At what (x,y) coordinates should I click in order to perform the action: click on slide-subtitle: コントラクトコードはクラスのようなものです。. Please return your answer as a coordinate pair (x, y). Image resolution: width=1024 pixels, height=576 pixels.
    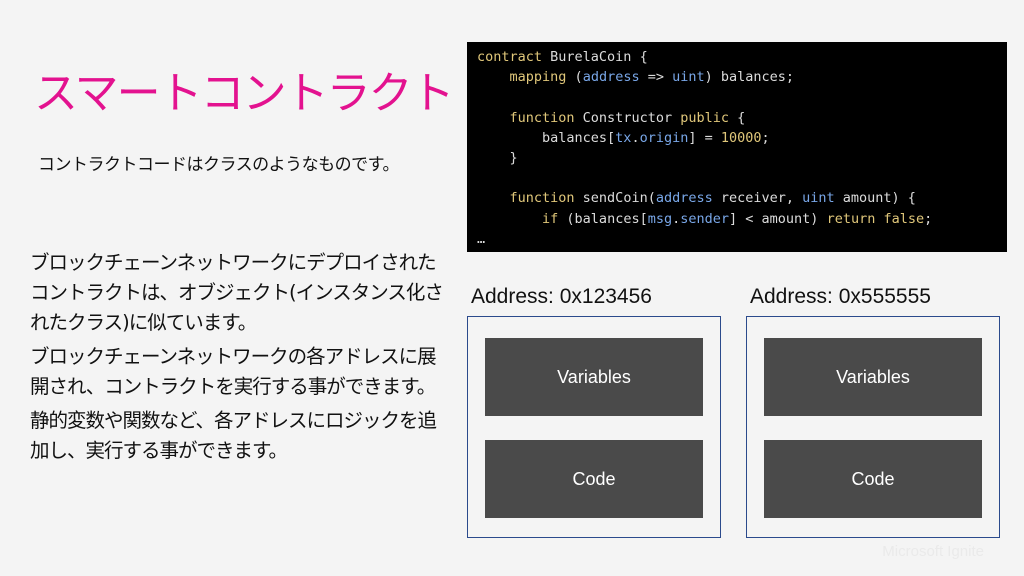
    Looking at the image, I should click on (218, 165).